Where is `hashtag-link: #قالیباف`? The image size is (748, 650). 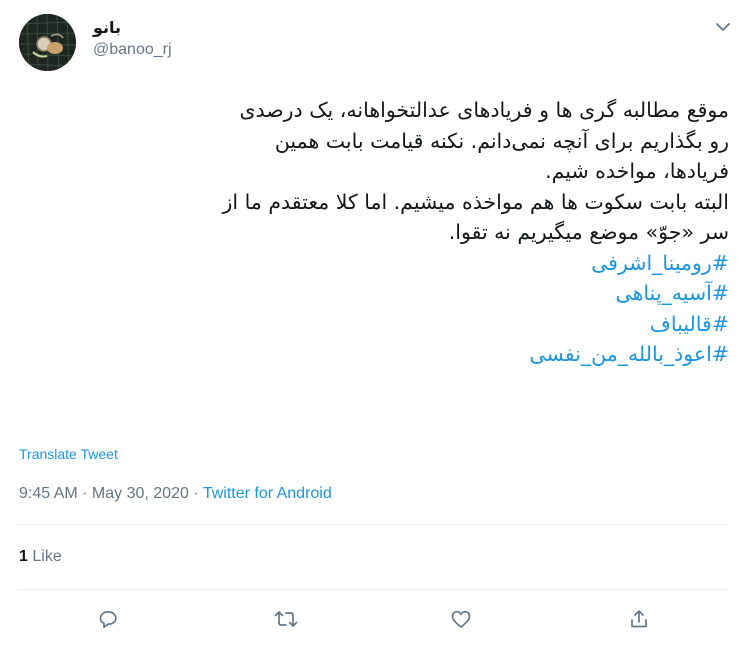
hashtag-link: #قالیباف is located at coordinates (374, 324).